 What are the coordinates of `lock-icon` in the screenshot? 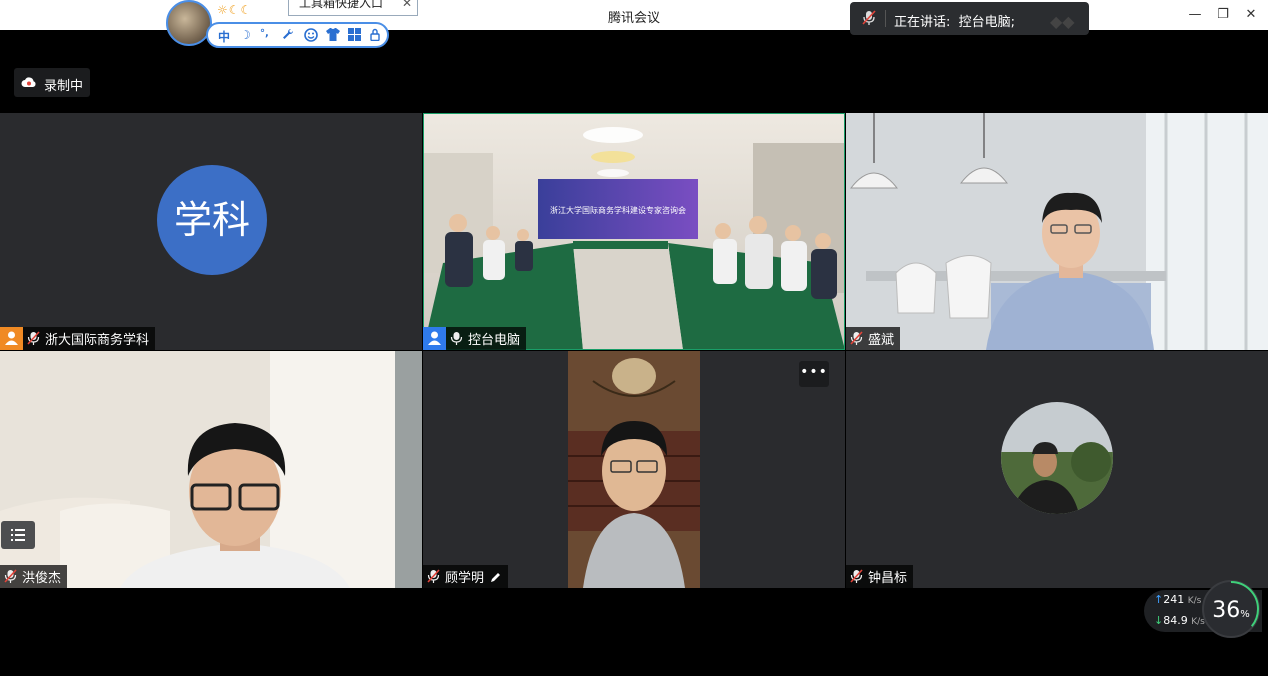 It's located at (375, 36).